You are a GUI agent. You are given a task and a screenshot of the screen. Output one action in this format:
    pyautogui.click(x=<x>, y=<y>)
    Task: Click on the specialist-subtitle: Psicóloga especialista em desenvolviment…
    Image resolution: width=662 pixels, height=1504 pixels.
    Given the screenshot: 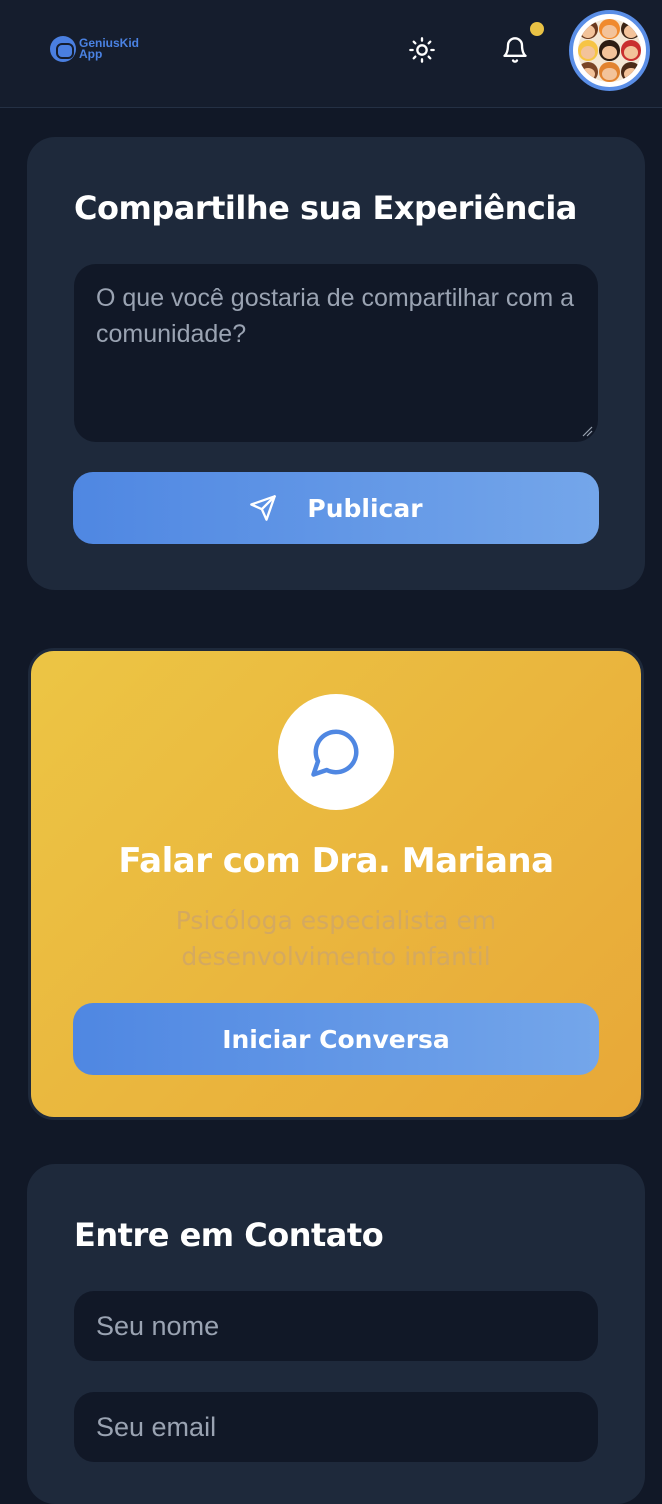 What is the action you would take?
    pyautogui.click(x=336, y=938)
    